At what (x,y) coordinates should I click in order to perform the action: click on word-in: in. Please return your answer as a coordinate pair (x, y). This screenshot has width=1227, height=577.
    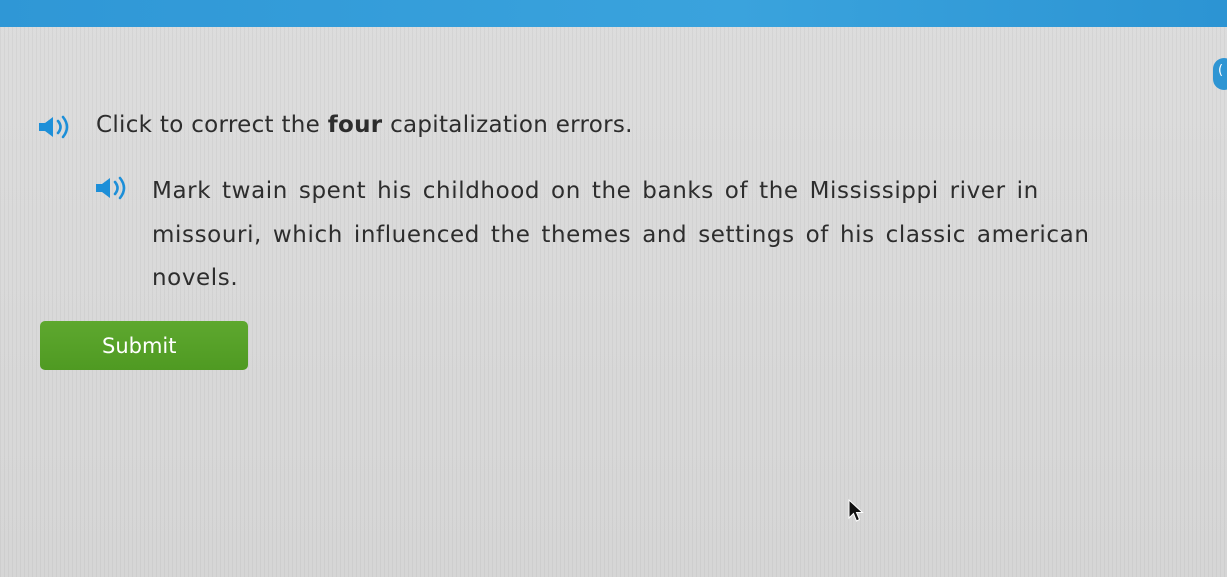
    Looking at the image, I should click on (1028, 191).